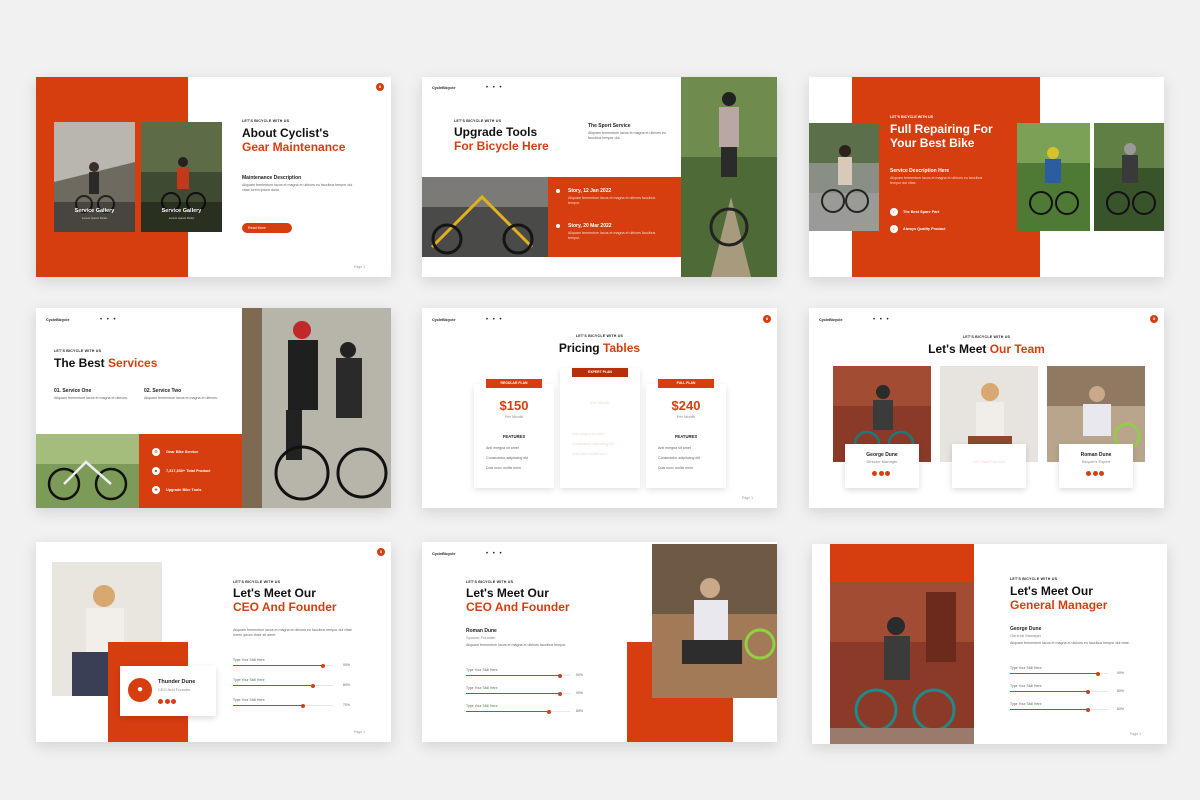 This screenshot has width=1200, height=800. I want to click on social-icons, so click(882, 472).